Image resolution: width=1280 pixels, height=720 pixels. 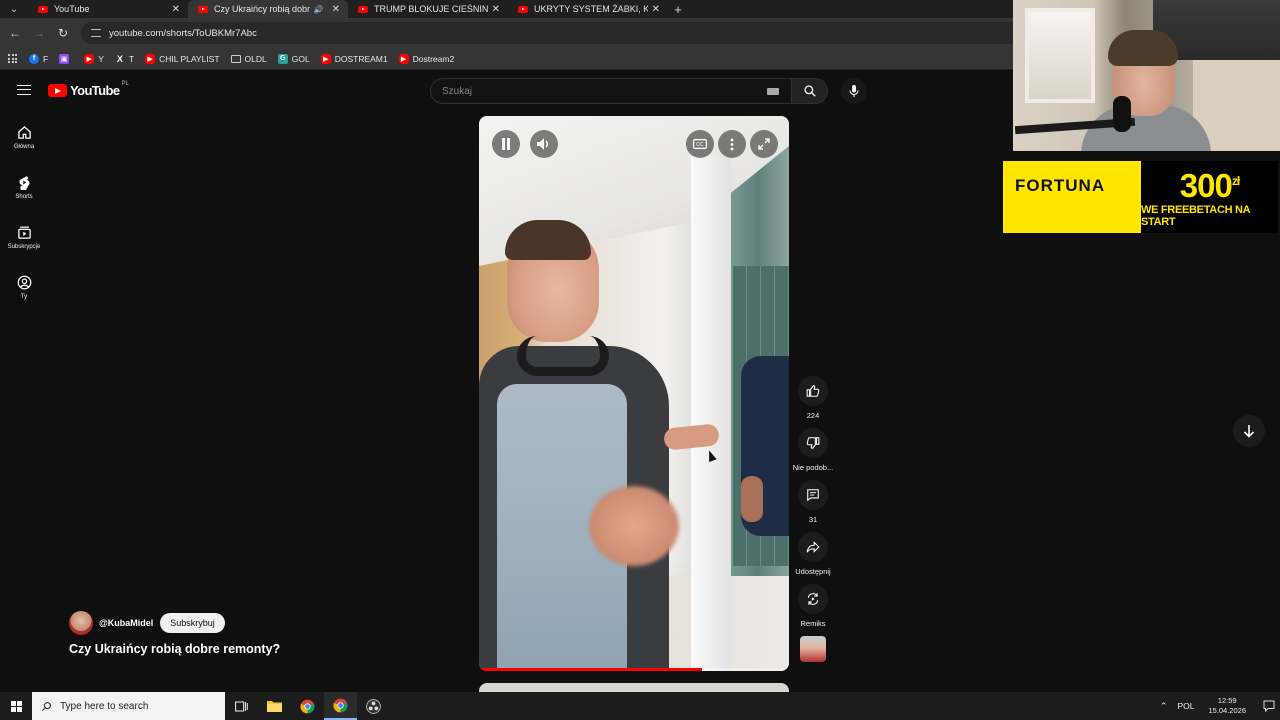 I want to click on voice-search-button, so click(x=854, y=91).